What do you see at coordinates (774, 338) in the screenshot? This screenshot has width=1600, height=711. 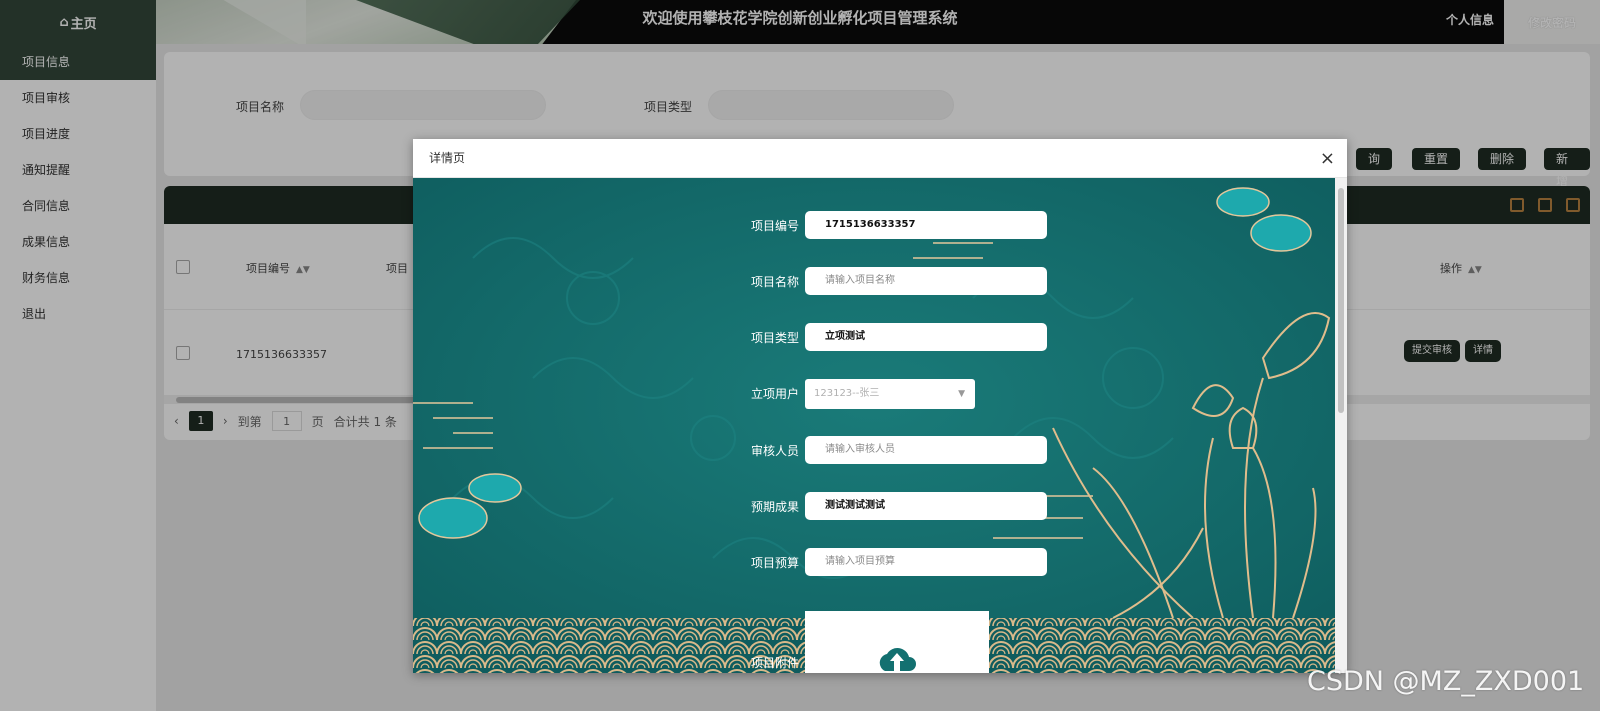 I see `project-type-label: 项目类型` at bounding box center [774, 338].